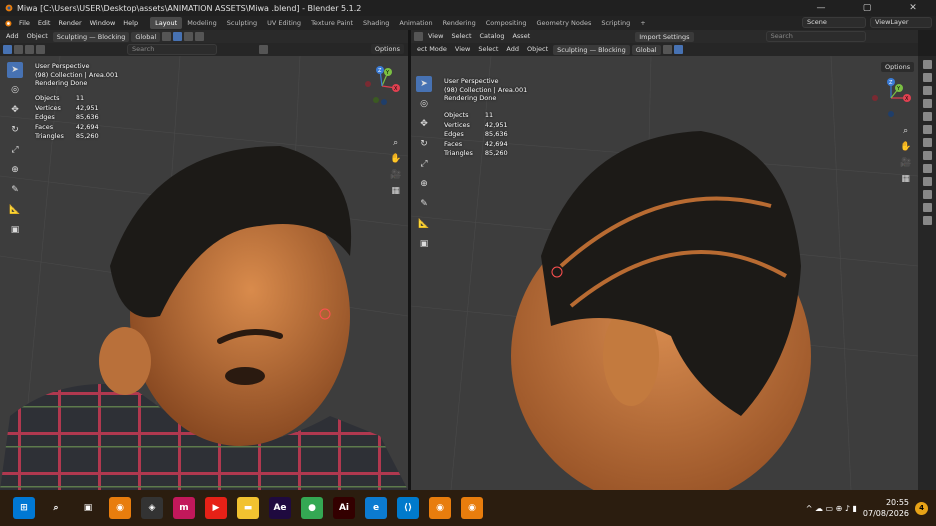  Describe the element at coordinates (927, 129) in the screenshot. I see `world-tab-icon` at that location.